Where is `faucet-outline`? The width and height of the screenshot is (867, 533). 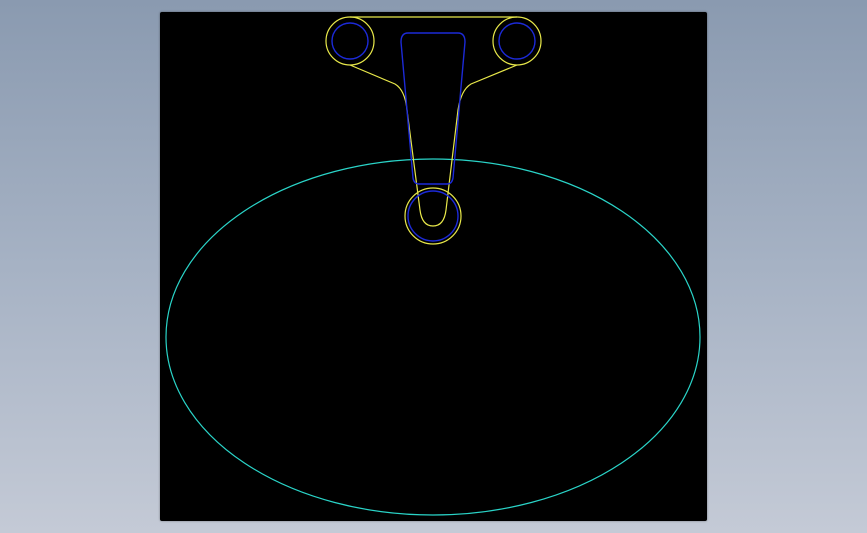
faucet-outline is located at coordinates (433, 145).